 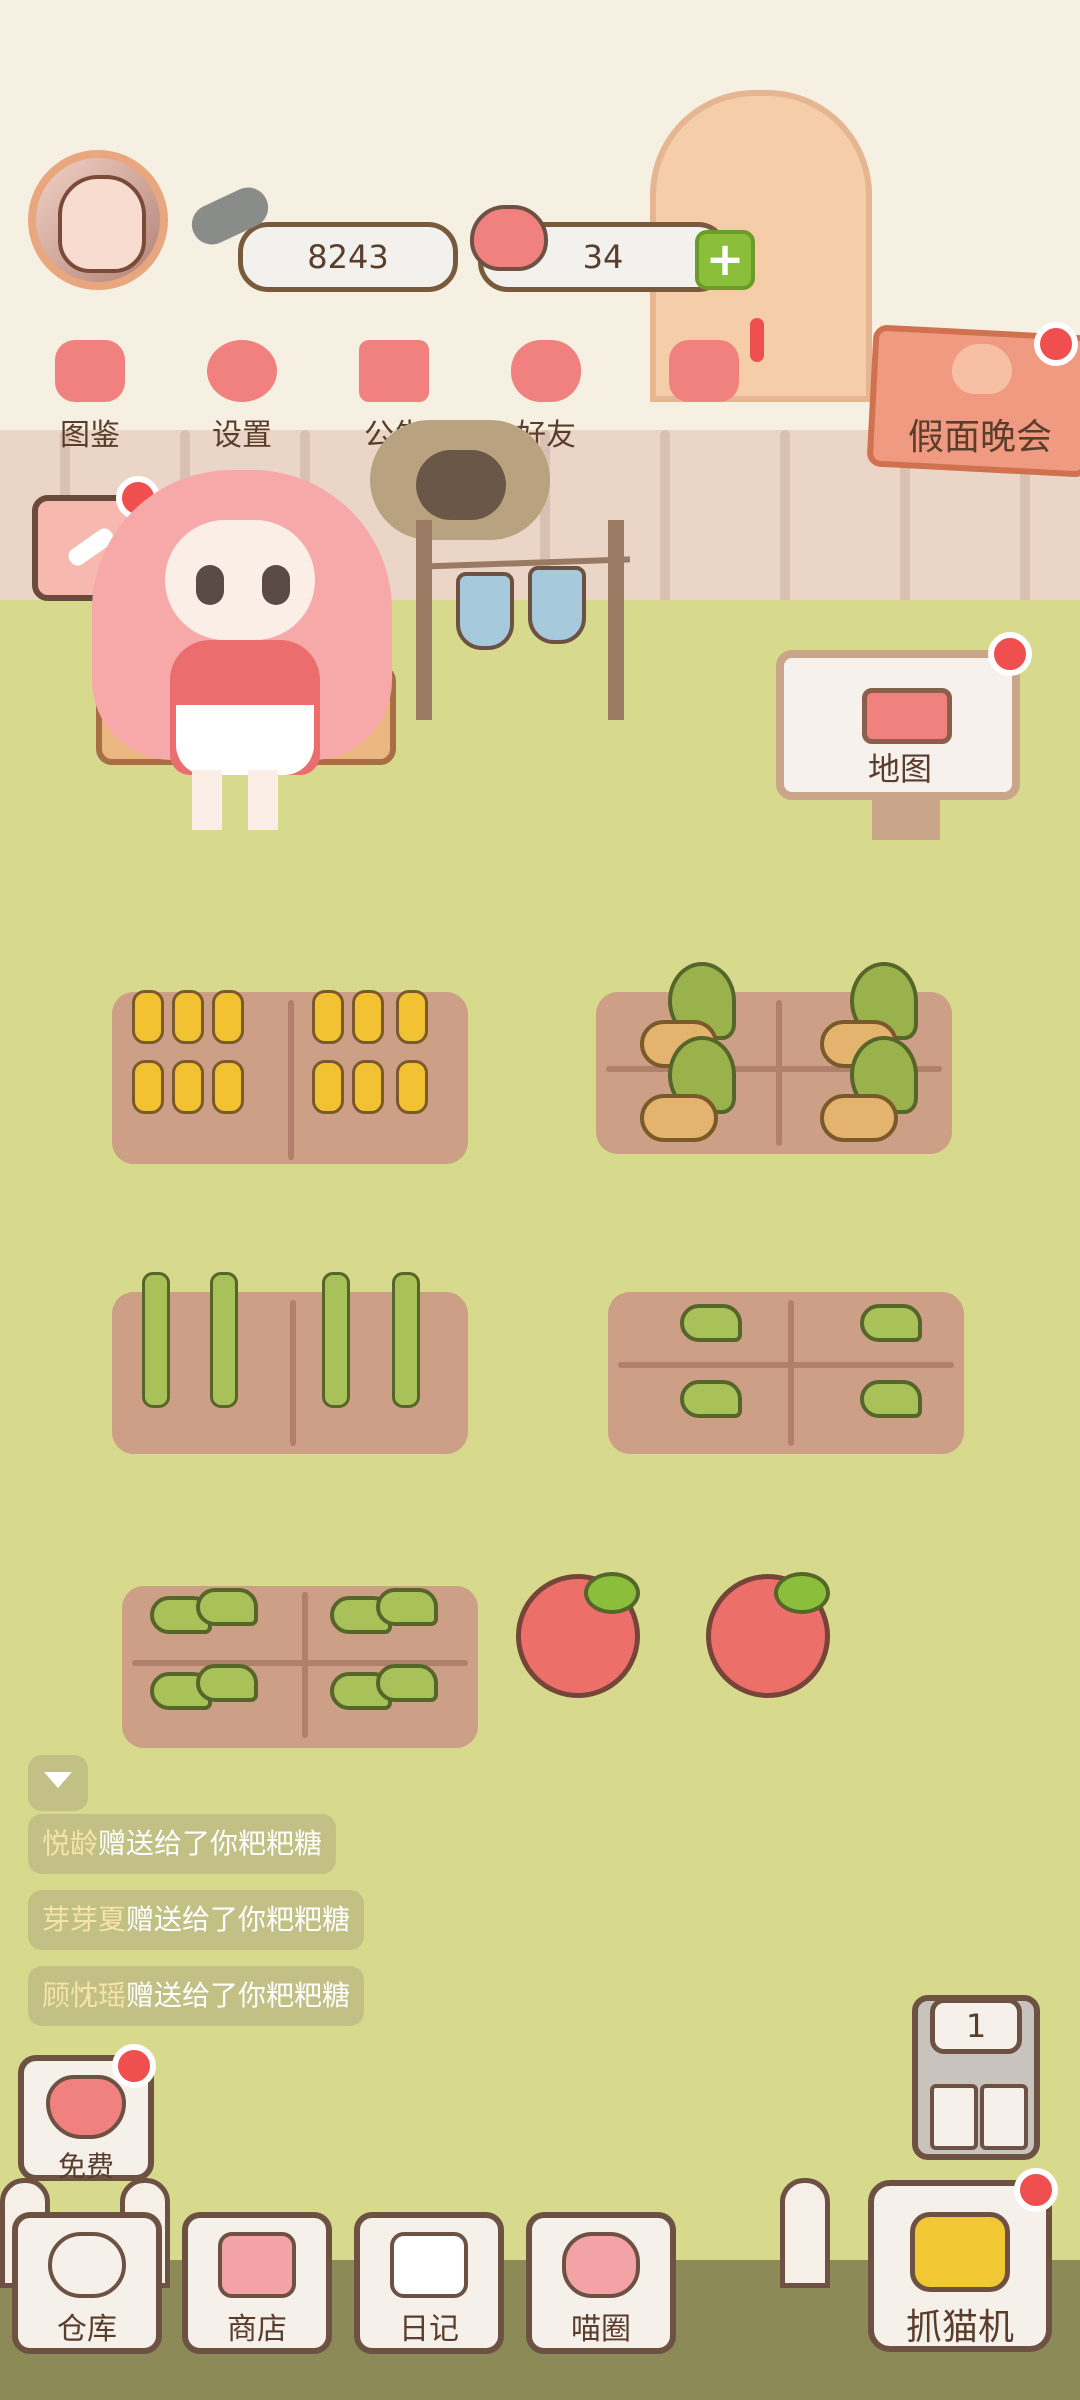 I want to click on character-skirt, so click(x=245, y=740).